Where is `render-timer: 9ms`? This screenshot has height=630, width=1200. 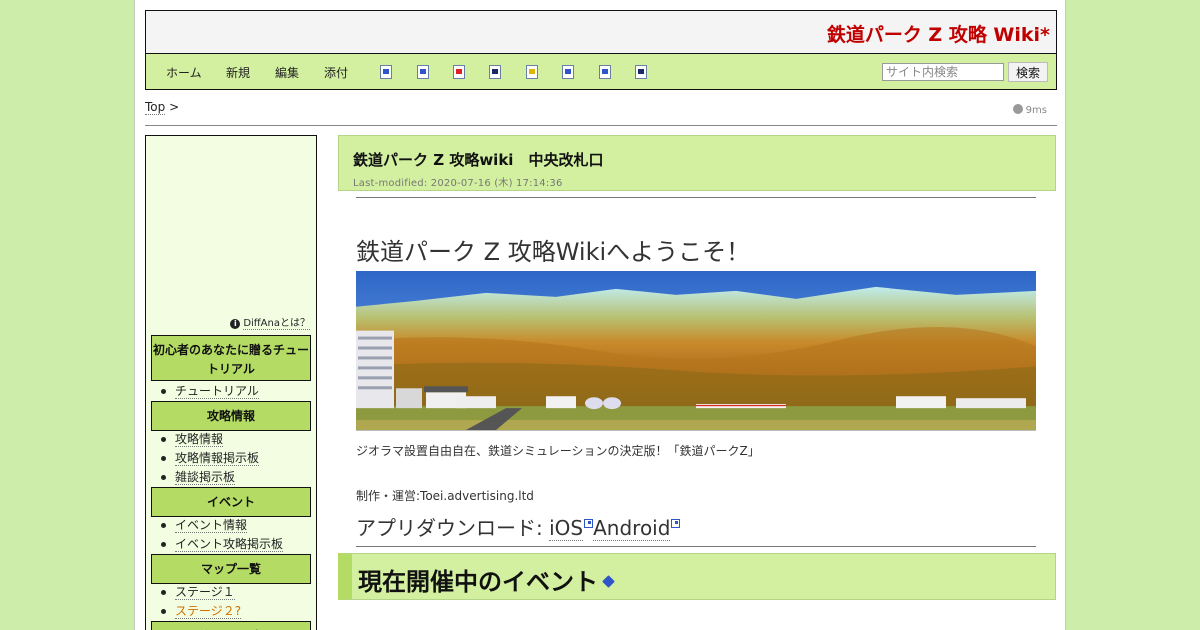 render-timer: 9ms is located at coordinates (1029, 110).